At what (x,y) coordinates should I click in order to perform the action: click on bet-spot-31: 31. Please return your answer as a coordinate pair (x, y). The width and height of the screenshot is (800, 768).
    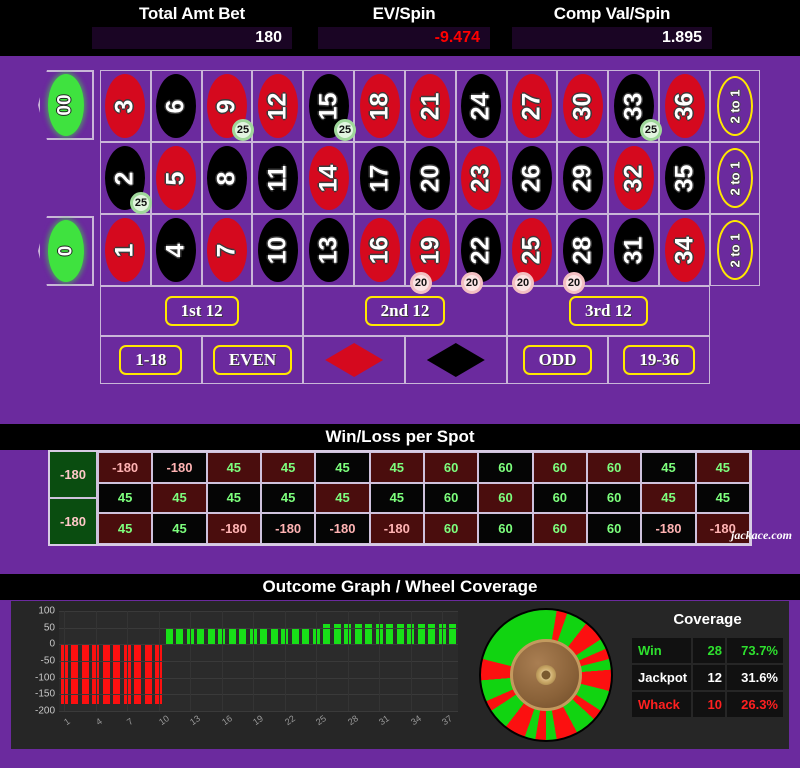
    Looking at the image, I should click on (634, 250).